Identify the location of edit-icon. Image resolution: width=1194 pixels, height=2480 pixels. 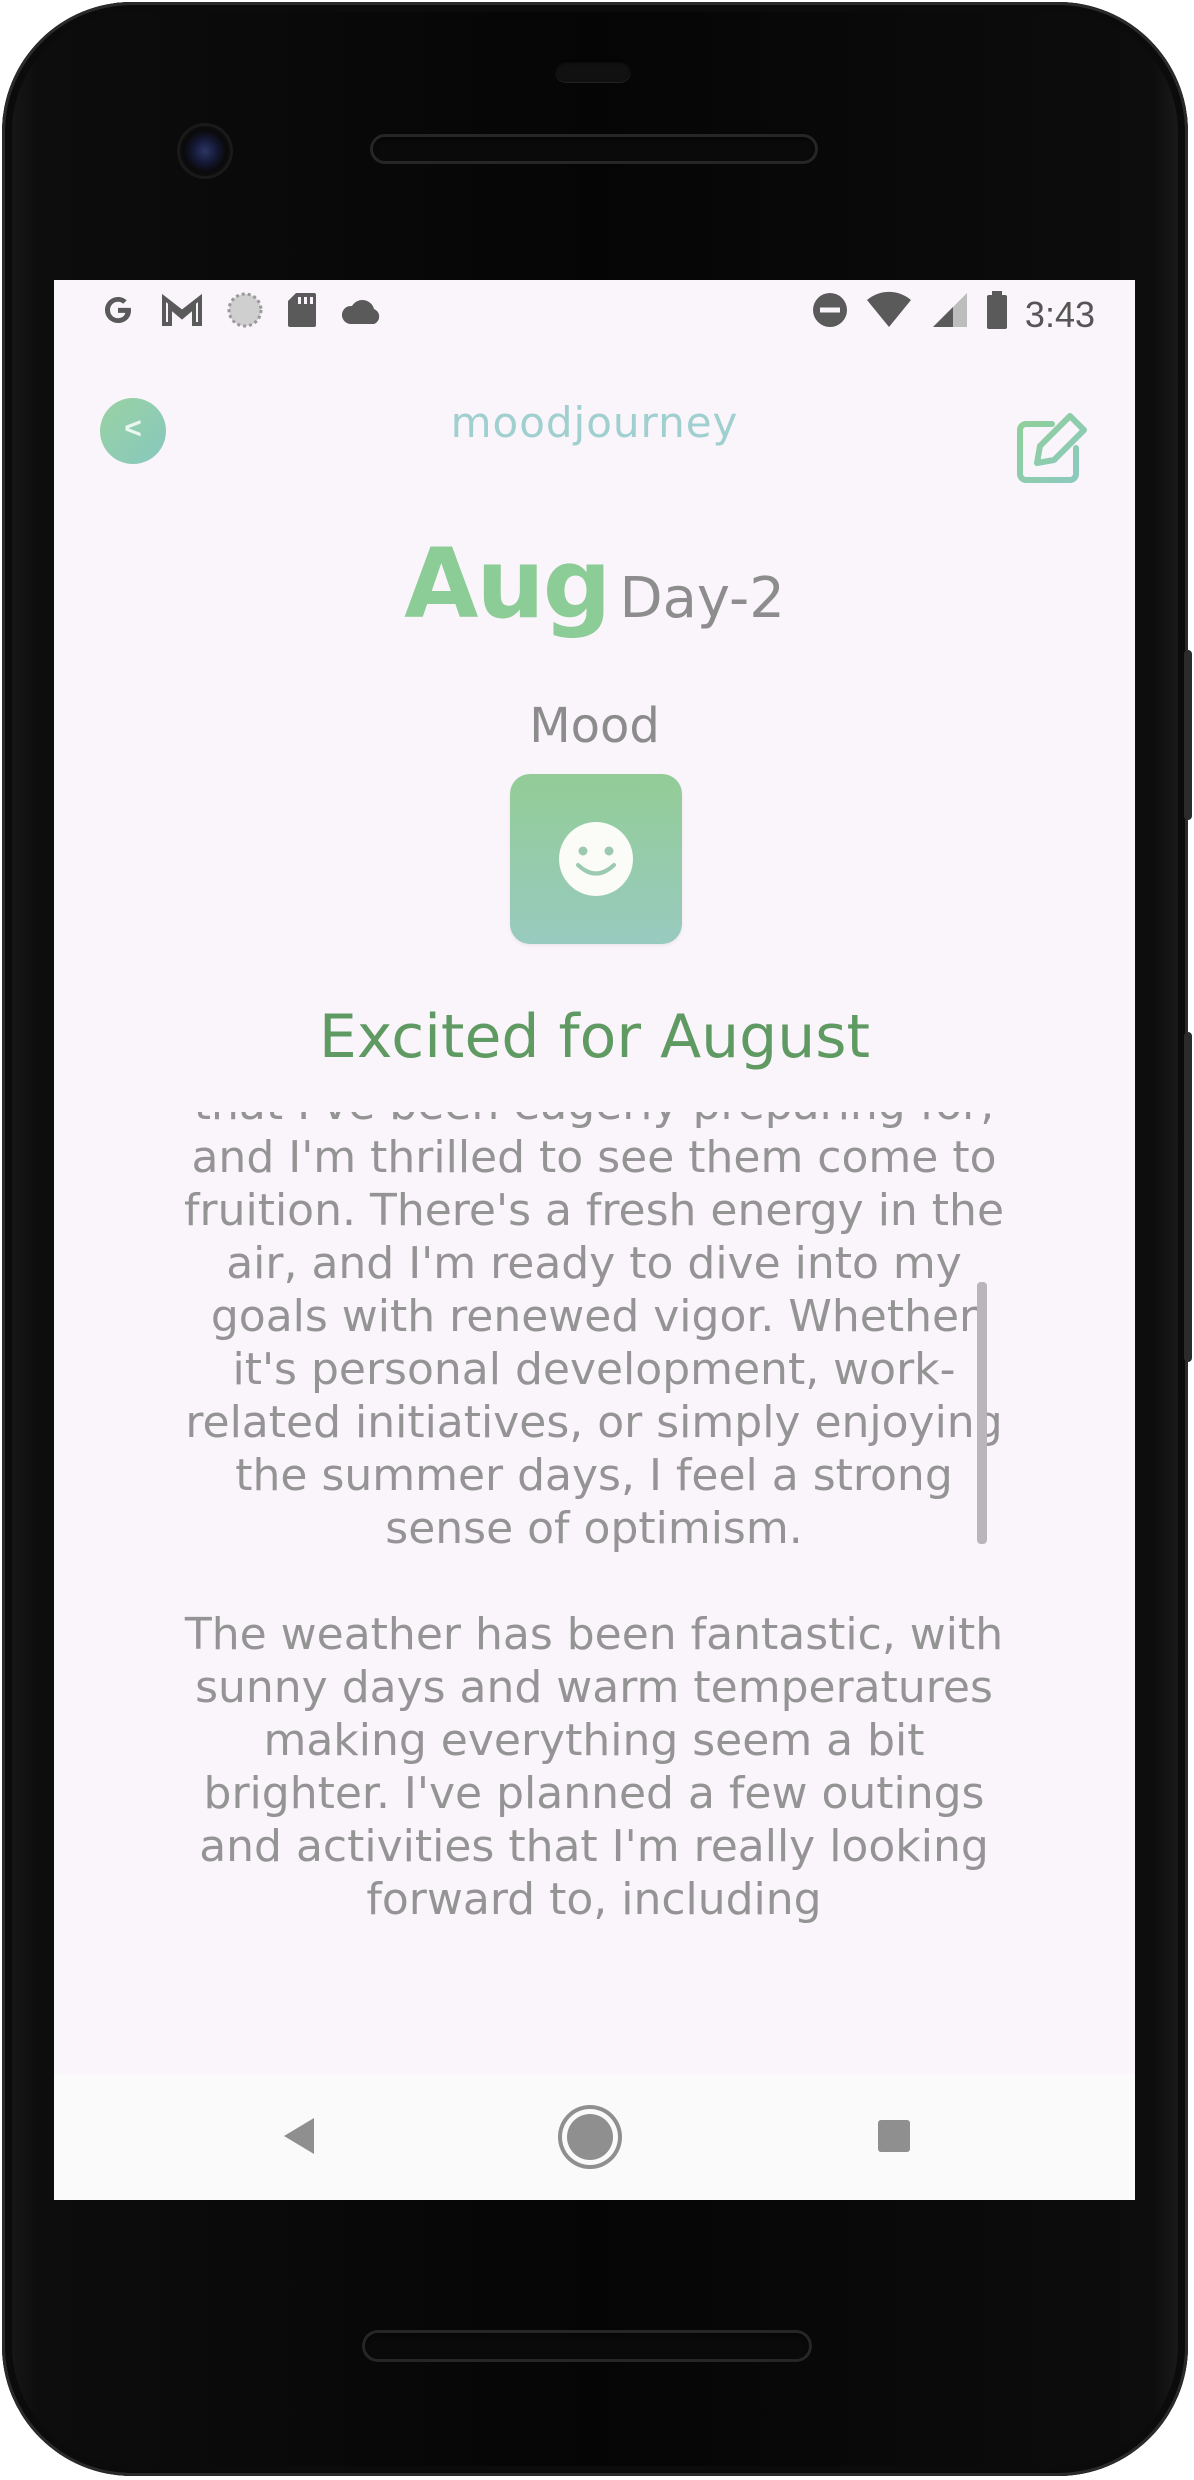
(1051, 449).